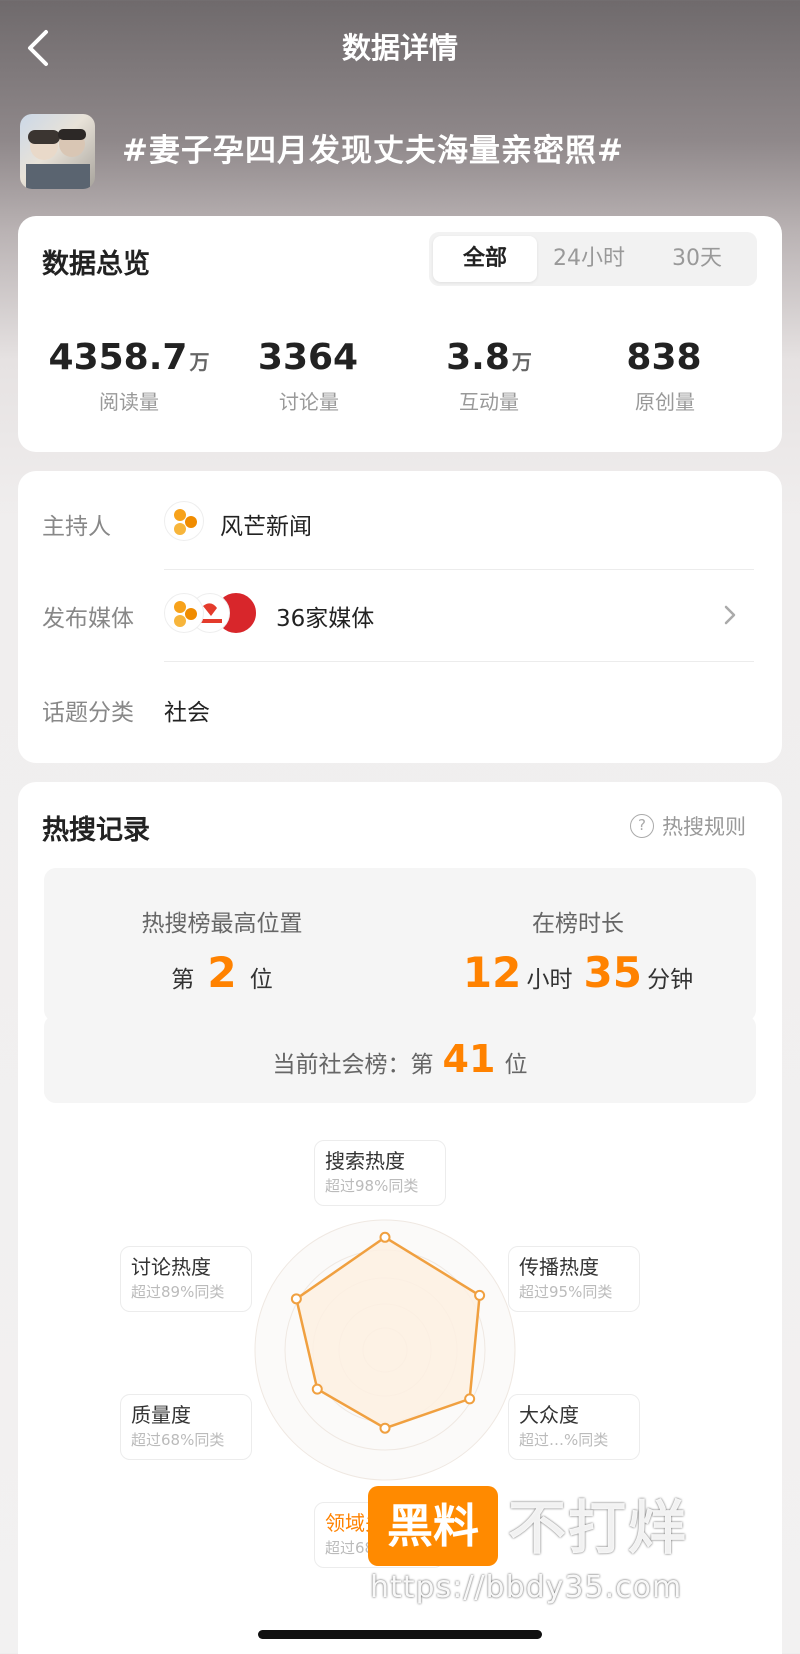 The height and width of the screenshot is (1654, 800). What do you see at coordinates (222, 924) in the screenshot?
I see `peak-label: 热搜榜最高位置` at bounding box center [222, 924].